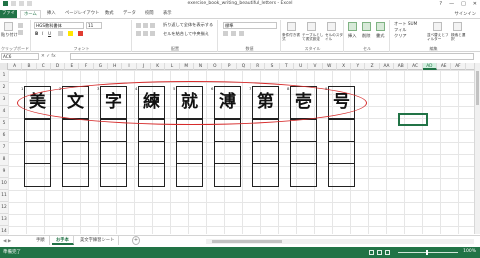  Describe the element at coordinates (311, 26) in the screenshot. I see `format-table-icon` at that location.